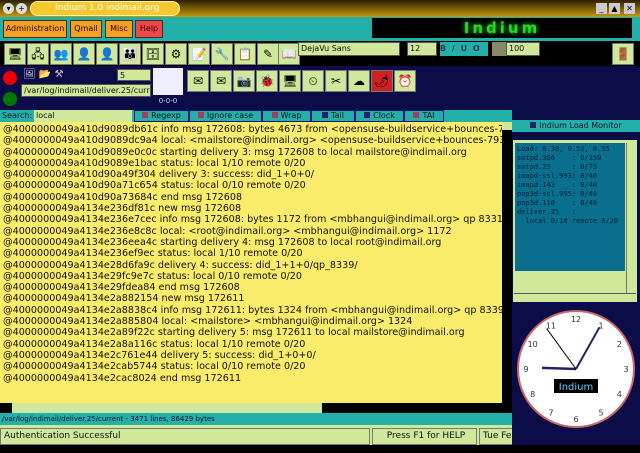  I want to click on tool-icon-3: 📷, so click(244, 81).